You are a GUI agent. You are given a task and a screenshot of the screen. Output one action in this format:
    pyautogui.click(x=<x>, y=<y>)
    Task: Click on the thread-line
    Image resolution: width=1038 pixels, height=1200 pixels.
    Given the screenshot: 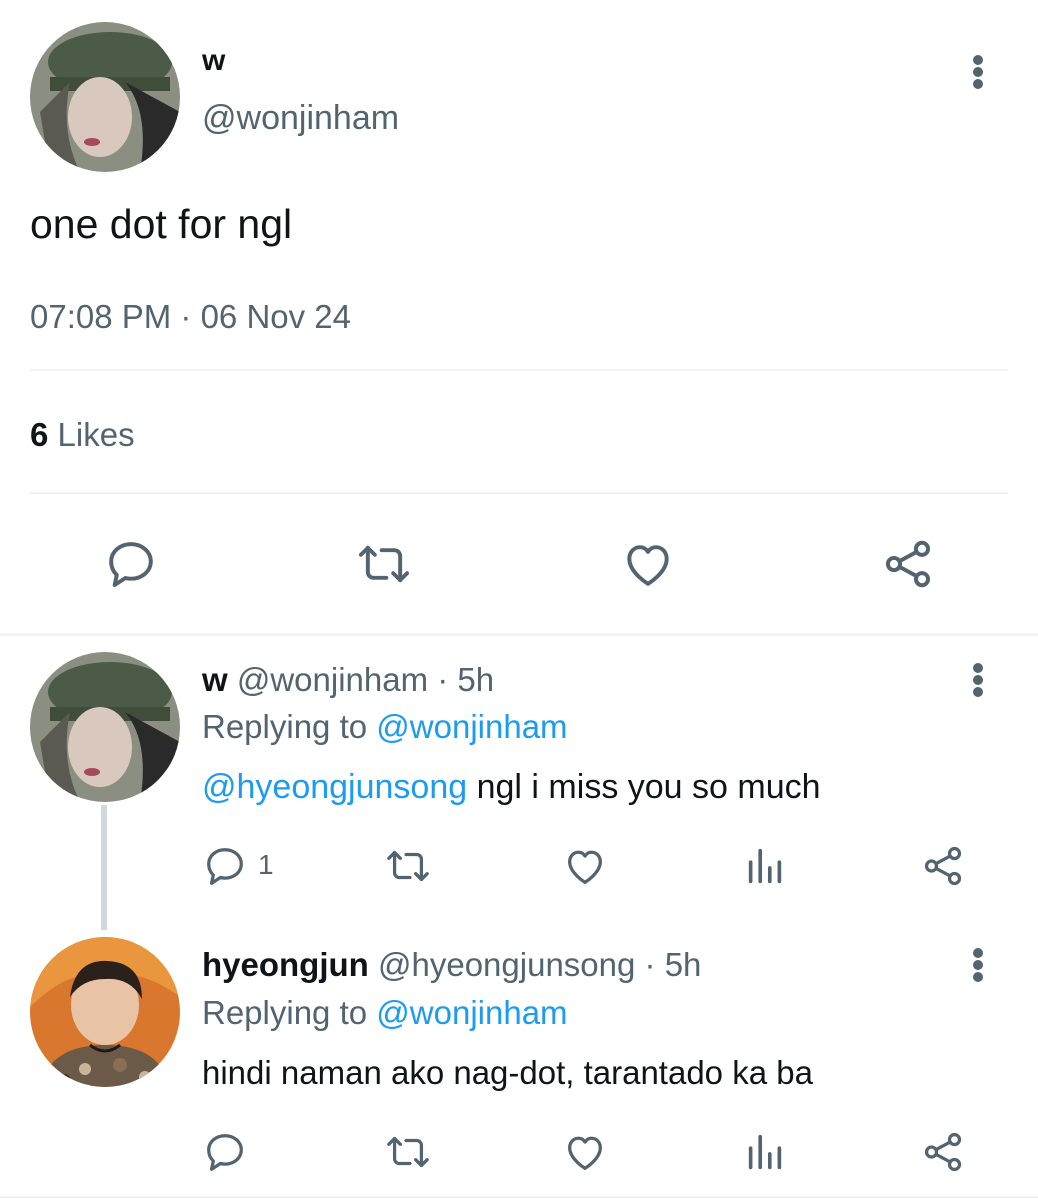 What is the action you would take?
    pyautogui.click(x=104, y=867)
    